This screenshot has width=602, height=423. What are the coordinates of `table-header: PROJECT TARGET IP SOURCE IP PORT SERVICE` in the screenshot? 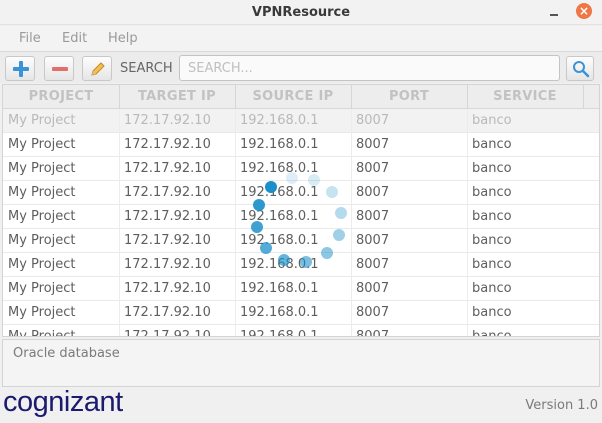 It's located at (301, 97).